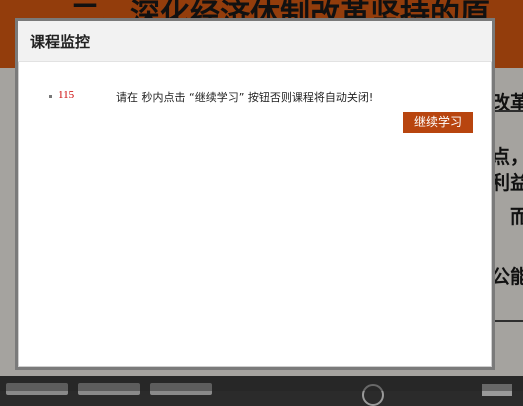 Image resolution: width=523 pixels, height=406 pixels. I want to click on dialog-header: 课程监控, so click(255, 41).